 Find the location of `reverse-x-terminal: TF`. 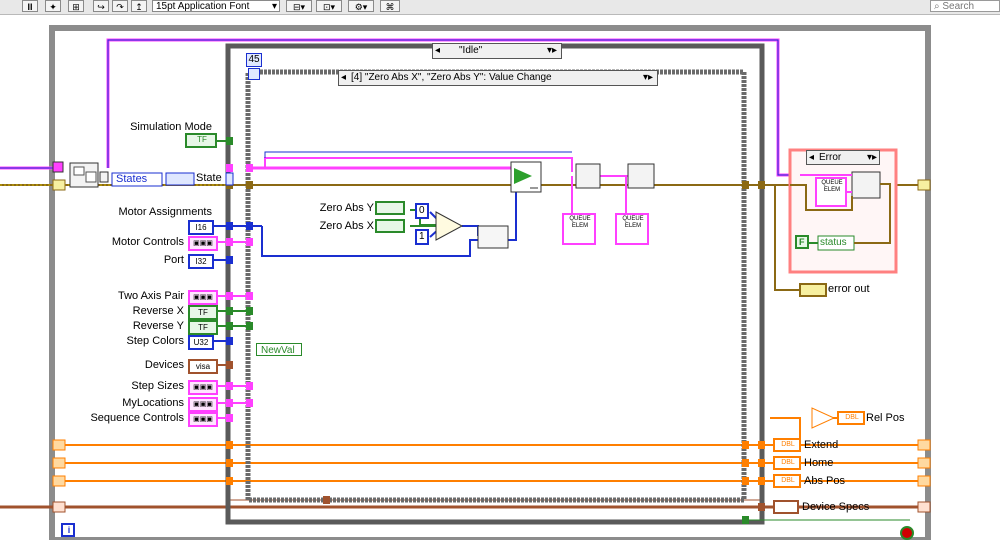

reverse-x-terminal: TF is located at coordinates (203, 312).